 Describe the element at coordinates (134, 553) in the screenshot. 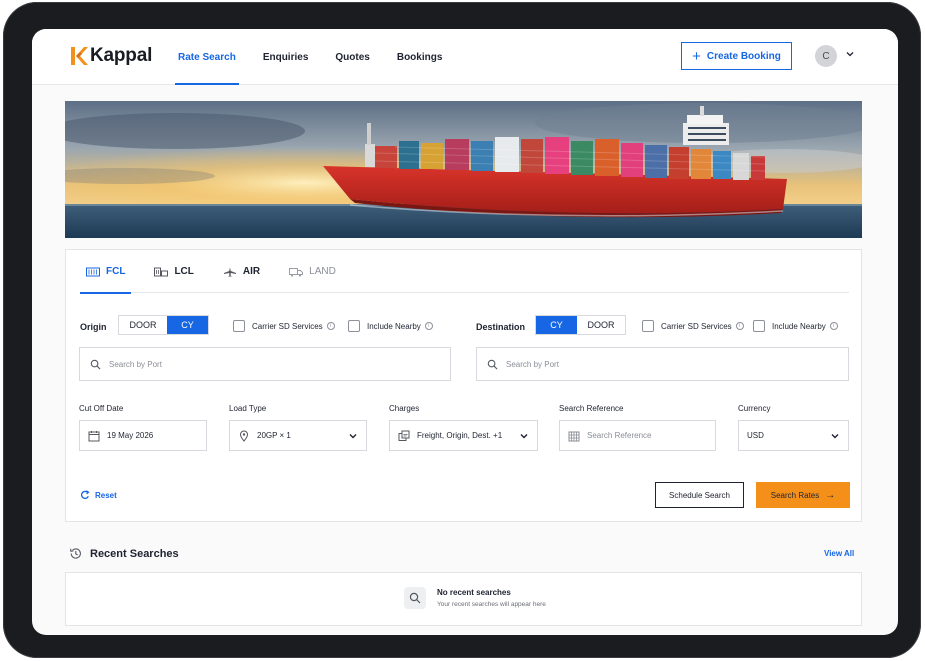

I see `recent-searches-title: Recent Searches` at that location.